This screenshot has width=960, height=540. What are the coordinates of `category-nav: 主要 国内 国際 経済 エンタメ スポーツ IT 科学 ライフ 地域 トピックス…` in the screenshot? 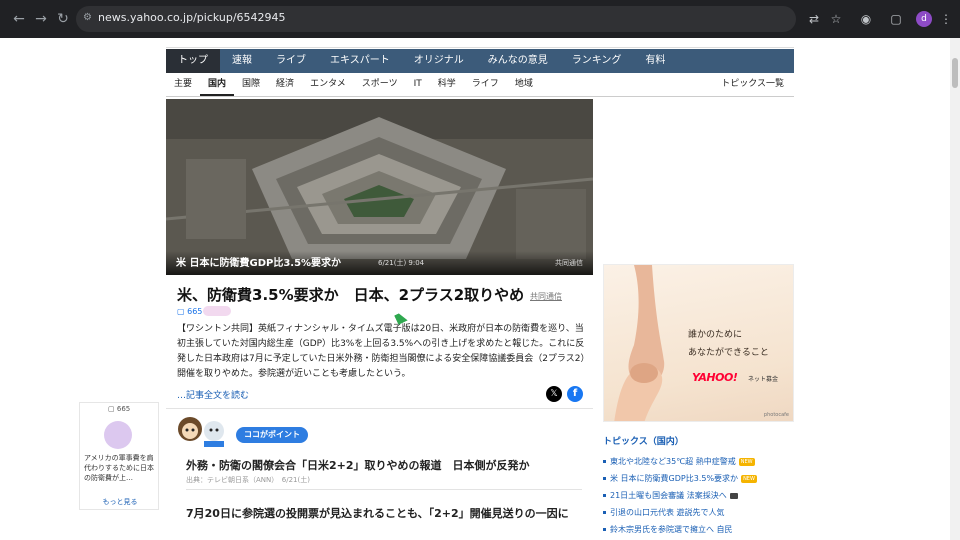 It's located at (480, 85).